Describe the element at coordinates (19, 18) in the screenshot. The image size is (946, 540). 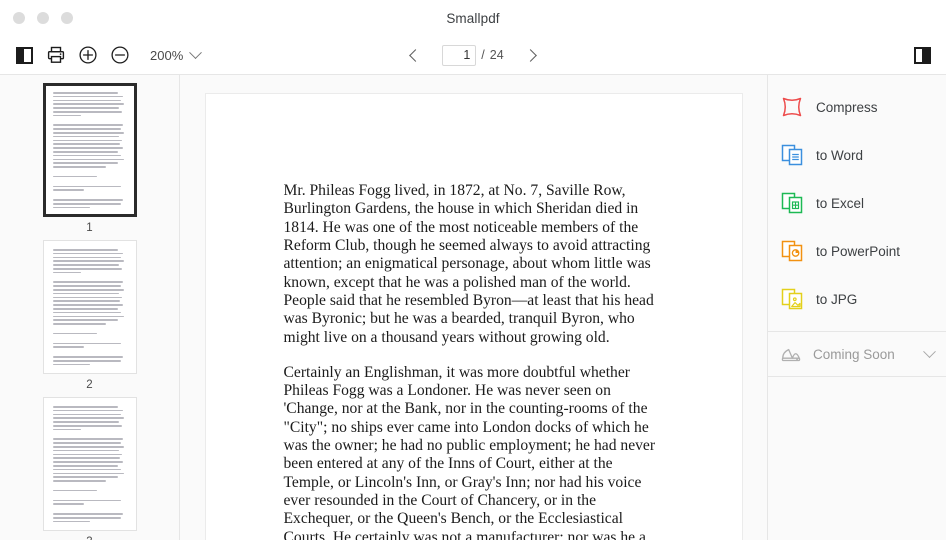
I see `close-button` at that location.